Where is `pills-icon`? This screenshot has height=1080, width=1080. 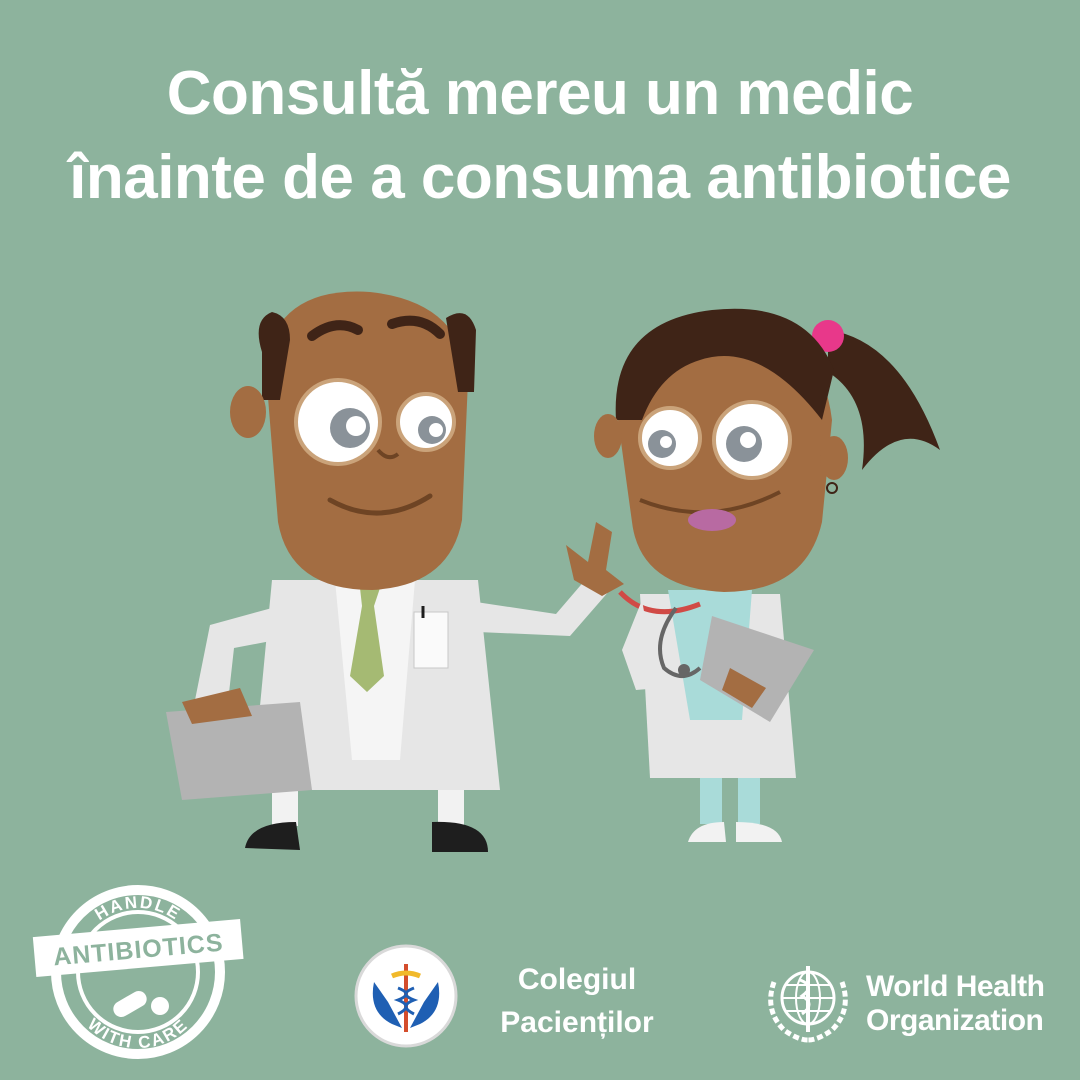 pills-icon is located at coordinates (141, 1004).